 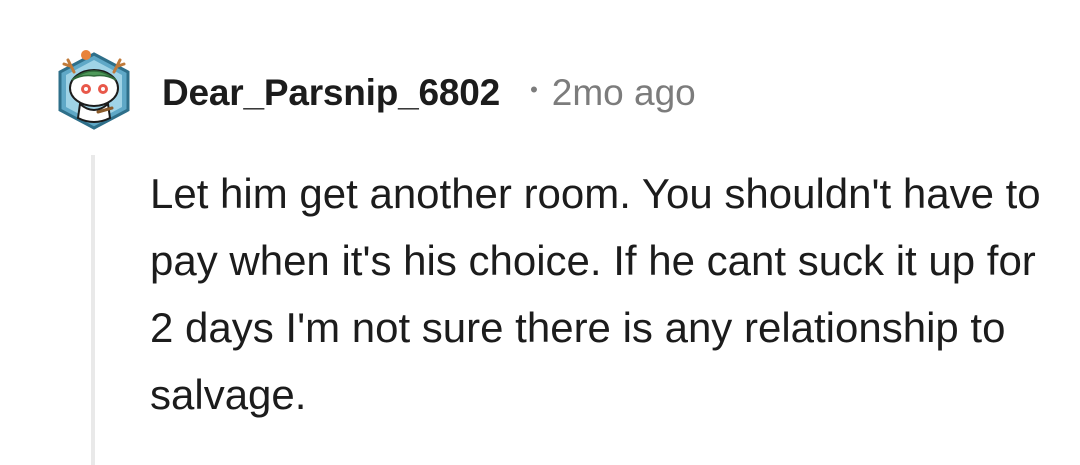 I want to click on comment-header: Dear_Parsnip_6802 • 2mo ago, so click(x=429, y=93).